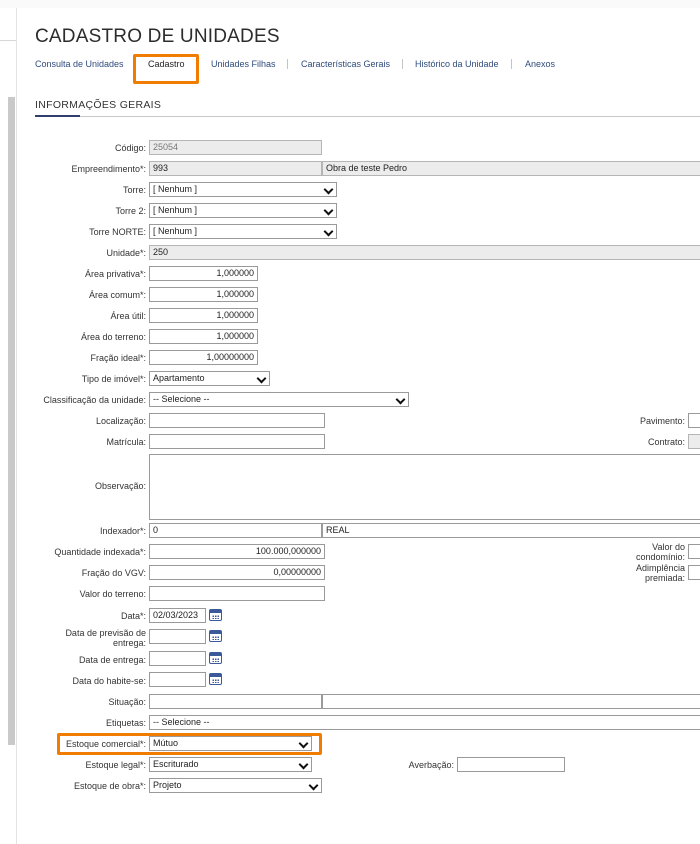 Image resolution: width=700 pixels, height=844 pixels. Describe the element at coordinates (367, 116) in the screenshot. I see `section-divider` at that location.